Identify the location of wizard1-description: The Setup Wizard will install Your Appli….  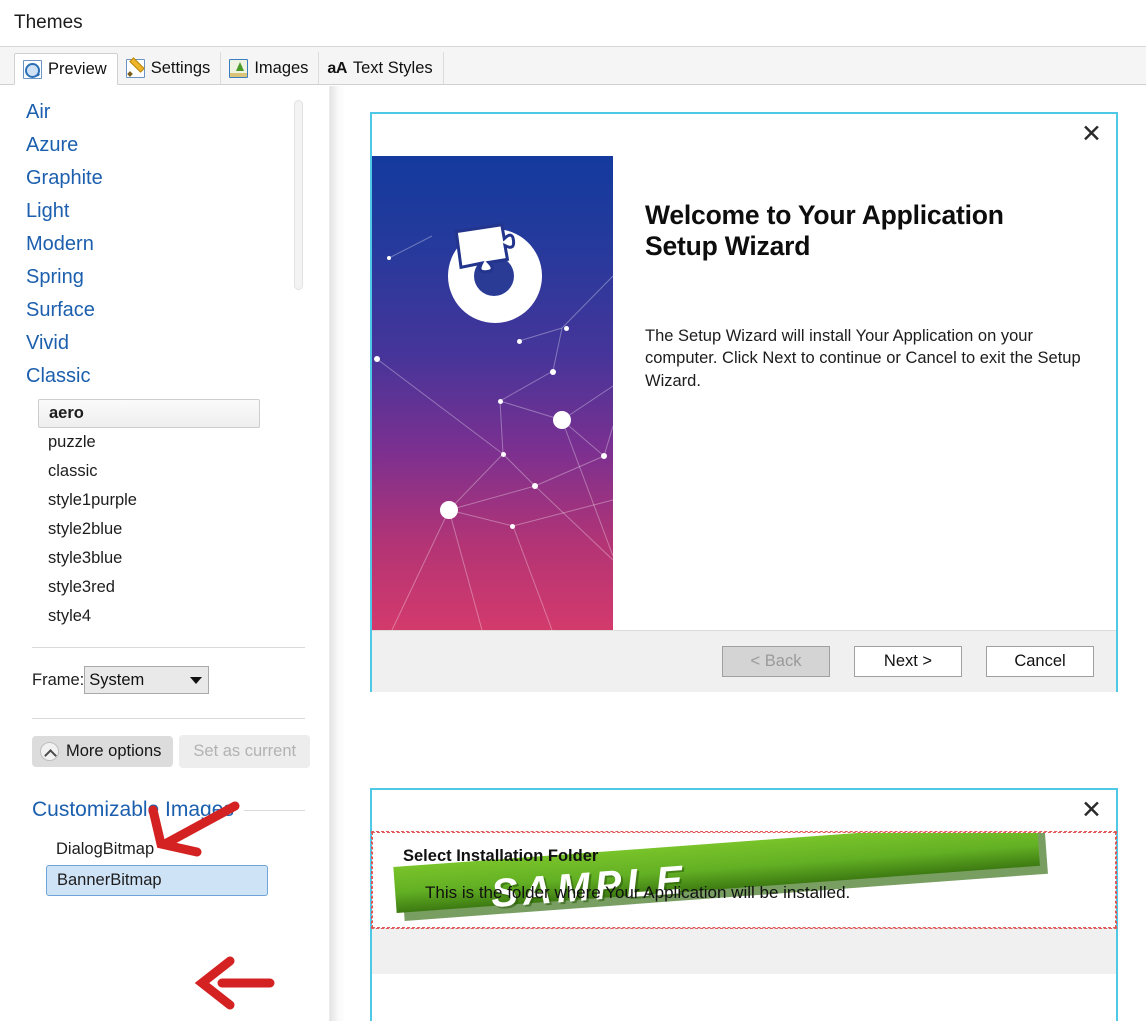
(863, 358).